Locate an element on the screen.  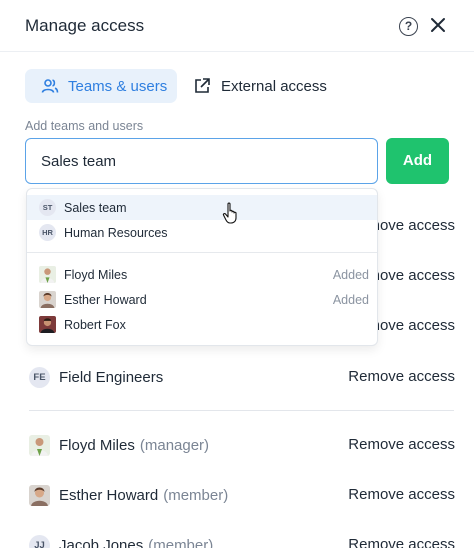
users-icon is located at coordinates (50, 86).